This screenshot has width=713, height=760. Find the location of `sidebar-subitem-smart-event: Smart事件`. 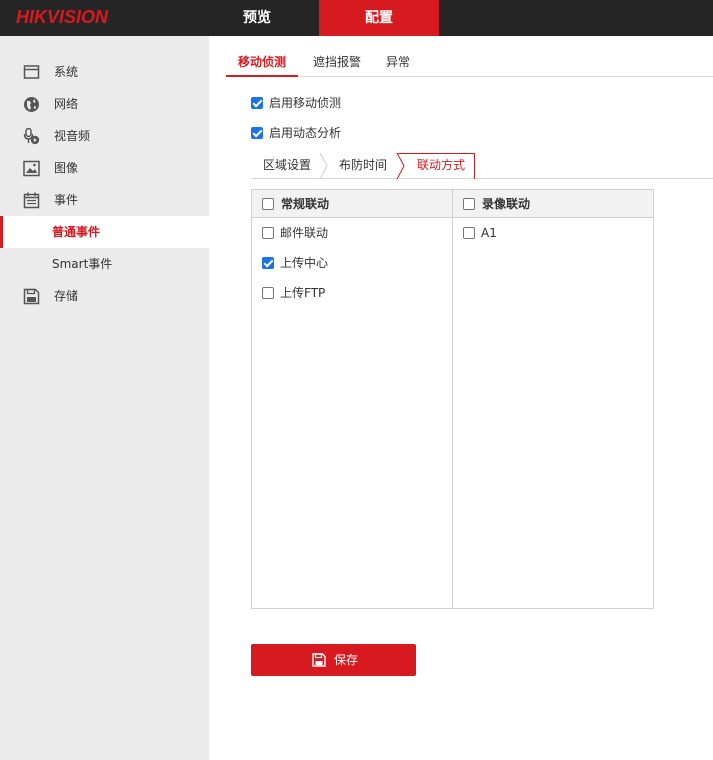

sidebar-subitem-smart-event: Smart事件 is located at coordinates (104, 264).